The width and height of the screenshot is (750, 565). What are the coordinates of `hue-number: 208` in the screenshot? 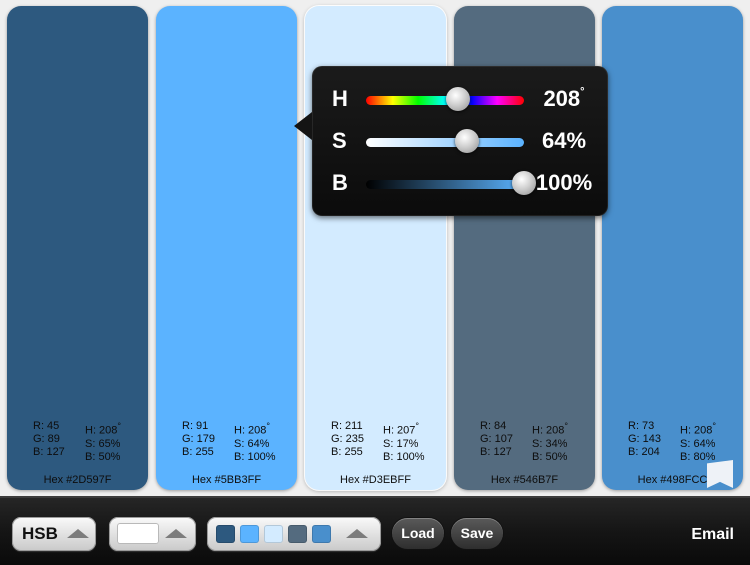 It's located at (562, 98).